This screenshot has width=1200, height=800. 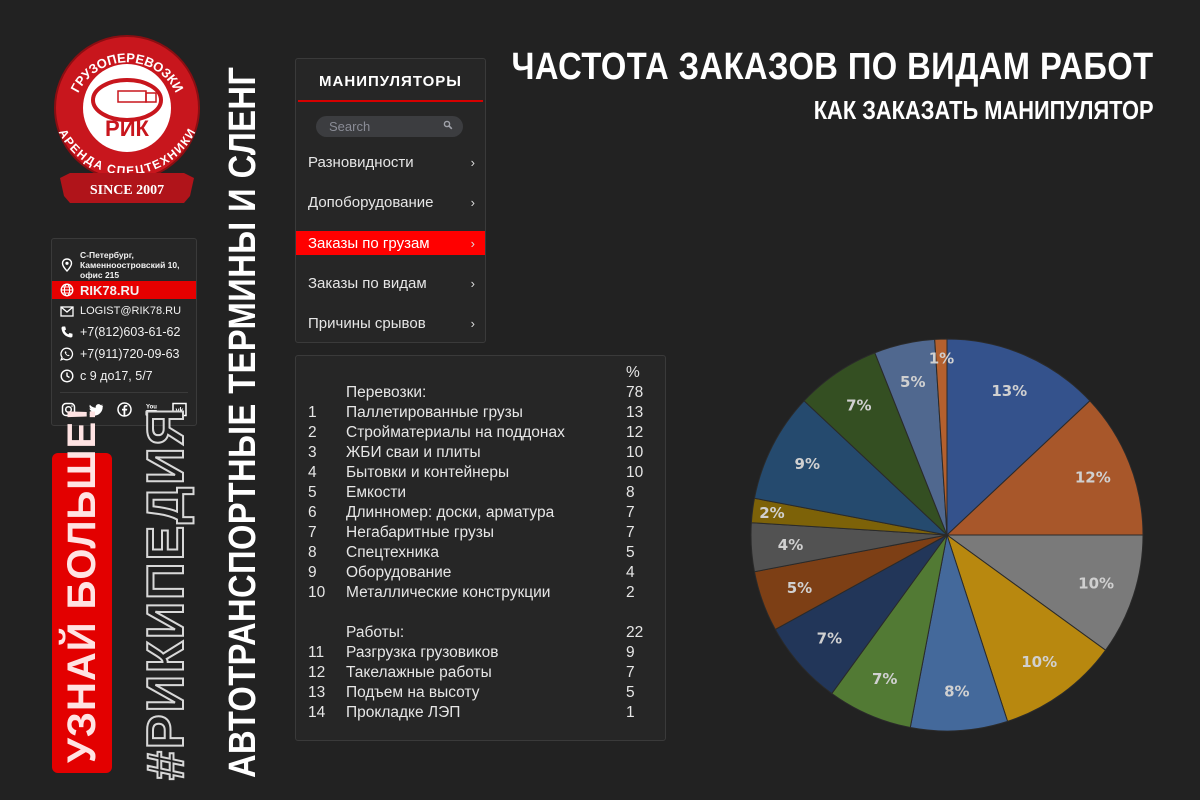 I want to click on menu-title: МАНИПУЛЯТОРЫ, so click(x=390, y=81).